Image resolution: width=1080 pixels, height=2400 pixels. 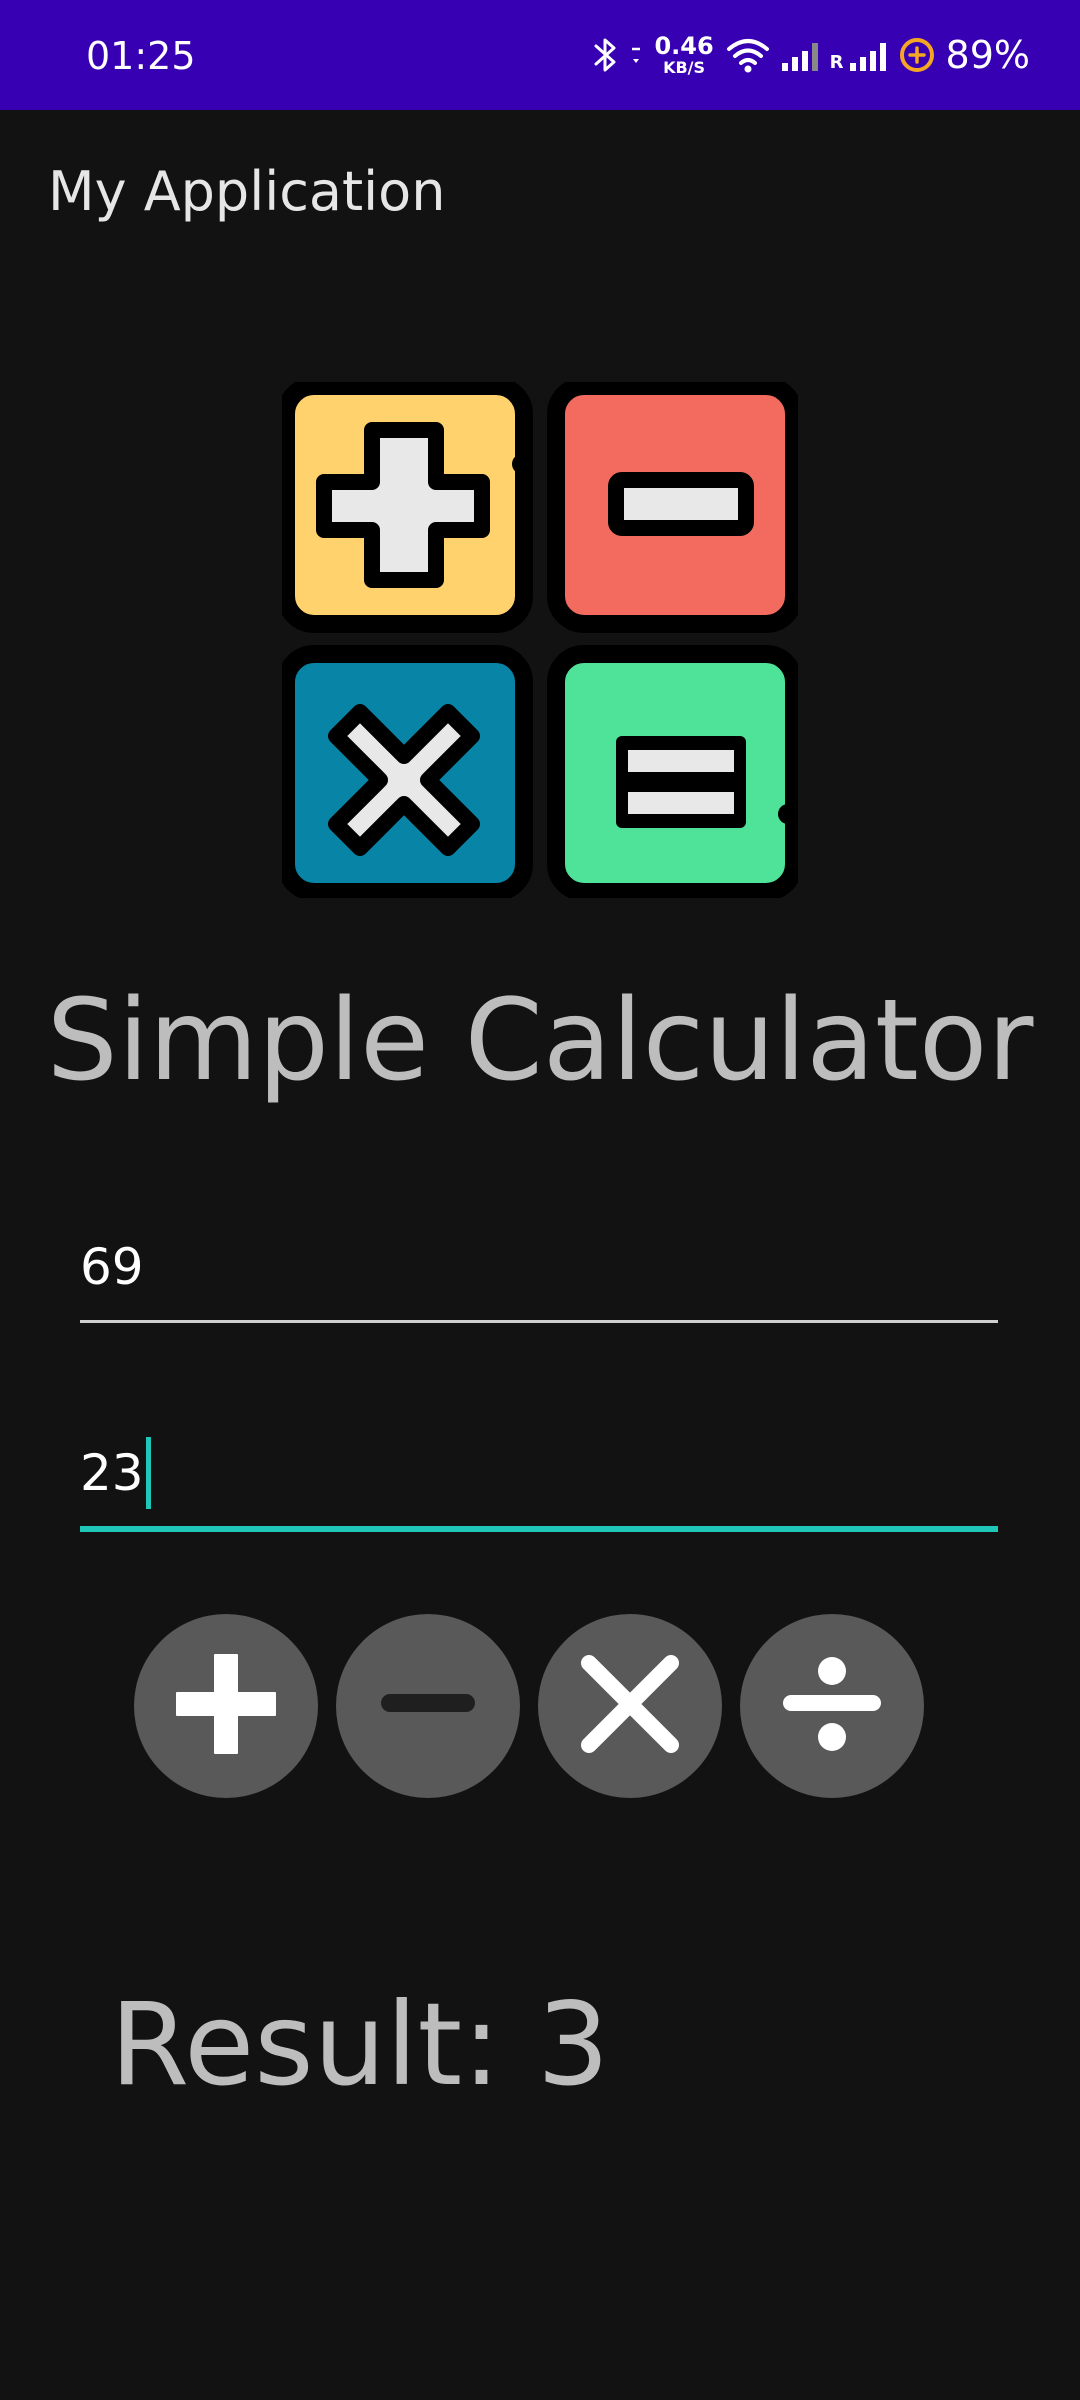 I want to click on page-title: Simple Calculator, so click(x=540, y=1041).